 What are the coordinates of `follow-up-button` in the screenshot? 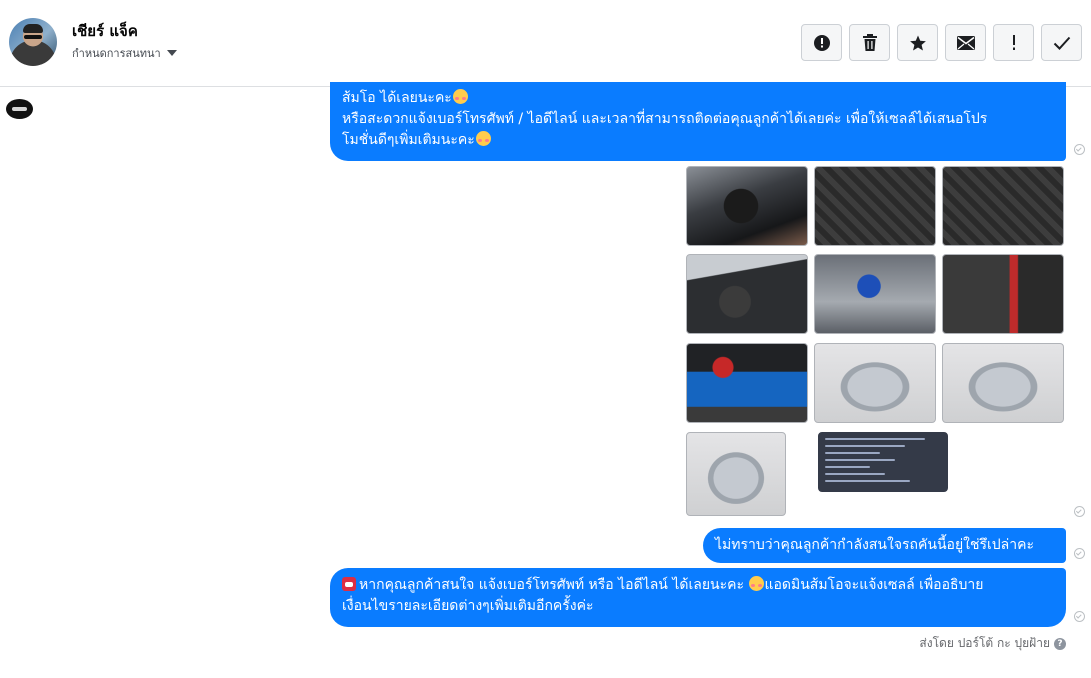 It's located at (1013, 42).